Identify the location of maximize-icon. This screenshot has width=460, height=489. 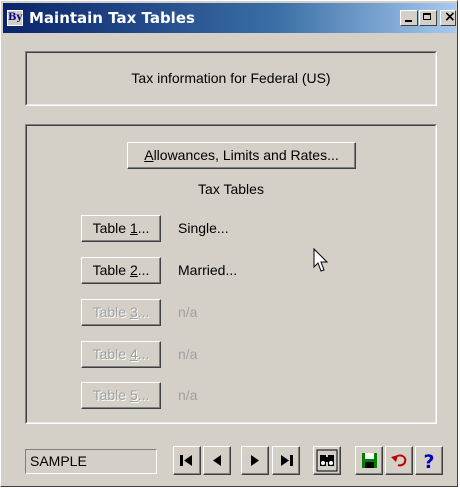
(427, 16).